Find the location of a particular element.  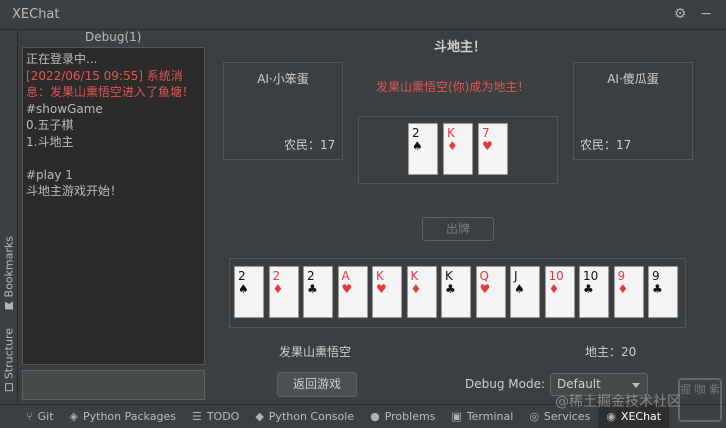

hand-card: 9 ♣ is located at coordinates (663, 292).